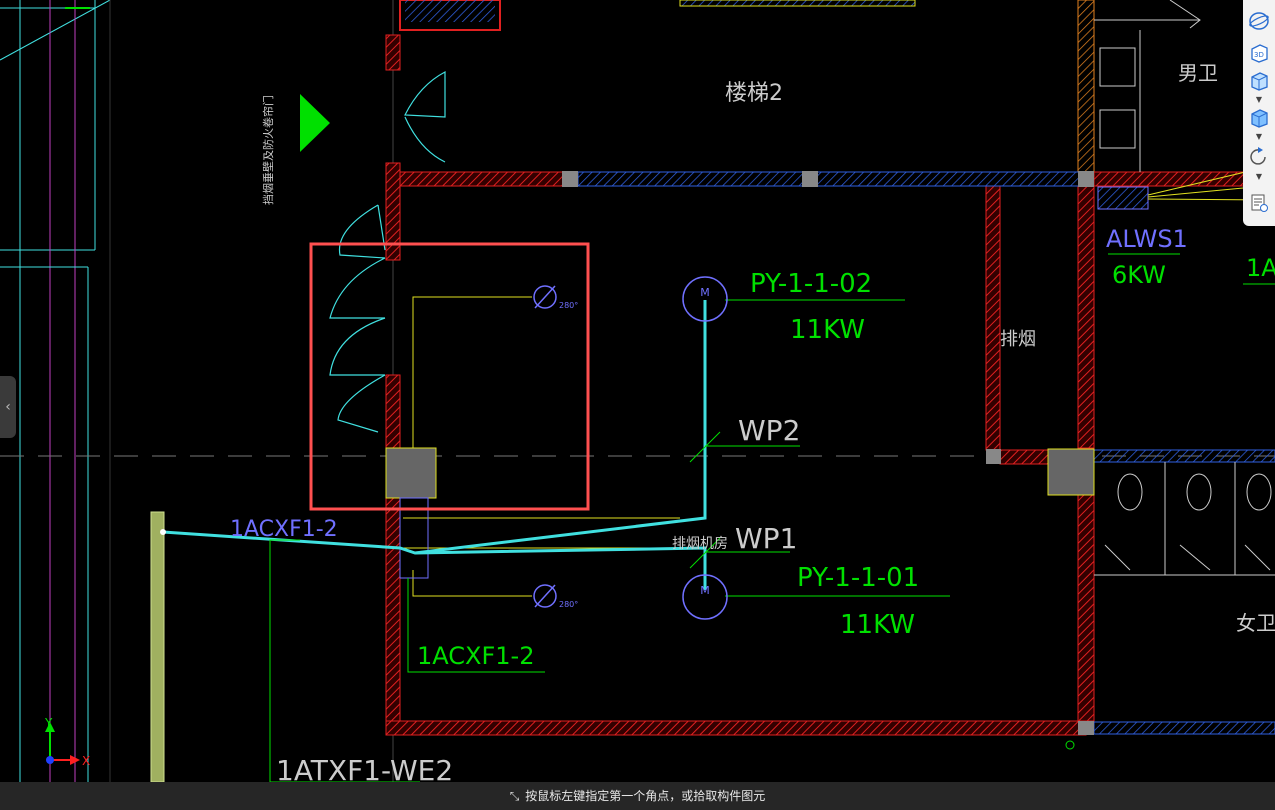 This screenshot has width=1275, height=810. What do you see at coordinates (555, 297) in the screenshot?
I see `damper-upper: 280°` at bounding box center [555, 297].